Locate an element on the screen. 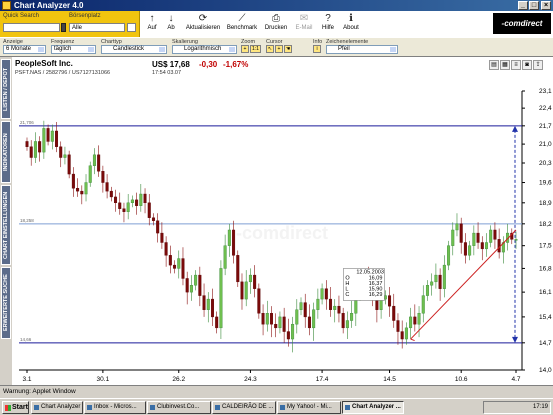 This screenshot has width=553, height=415. toolbar-print-button: ⎙ Drucken is located at coordinates (276, 21).